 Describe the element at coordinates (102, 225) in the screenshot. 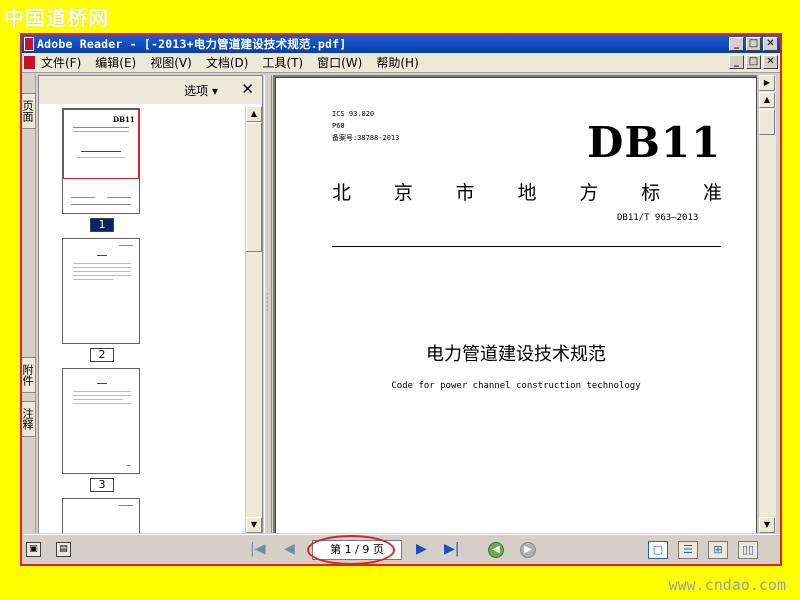

I see `thumbnail-label: 1` at that location.